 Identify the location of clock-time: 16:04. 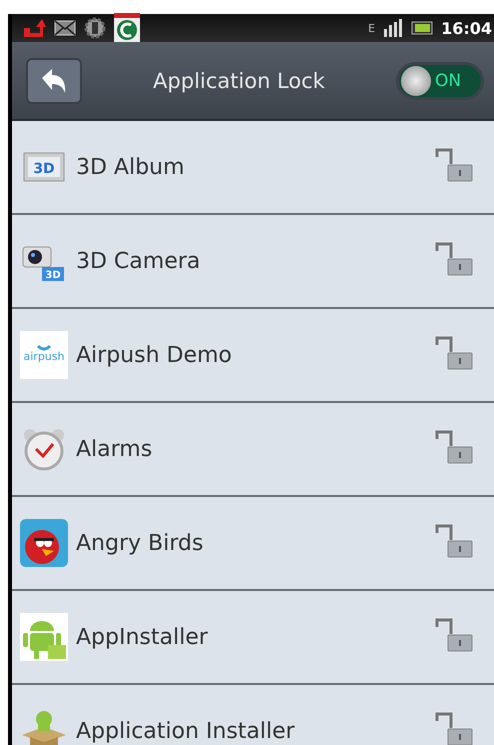
(467, 28).